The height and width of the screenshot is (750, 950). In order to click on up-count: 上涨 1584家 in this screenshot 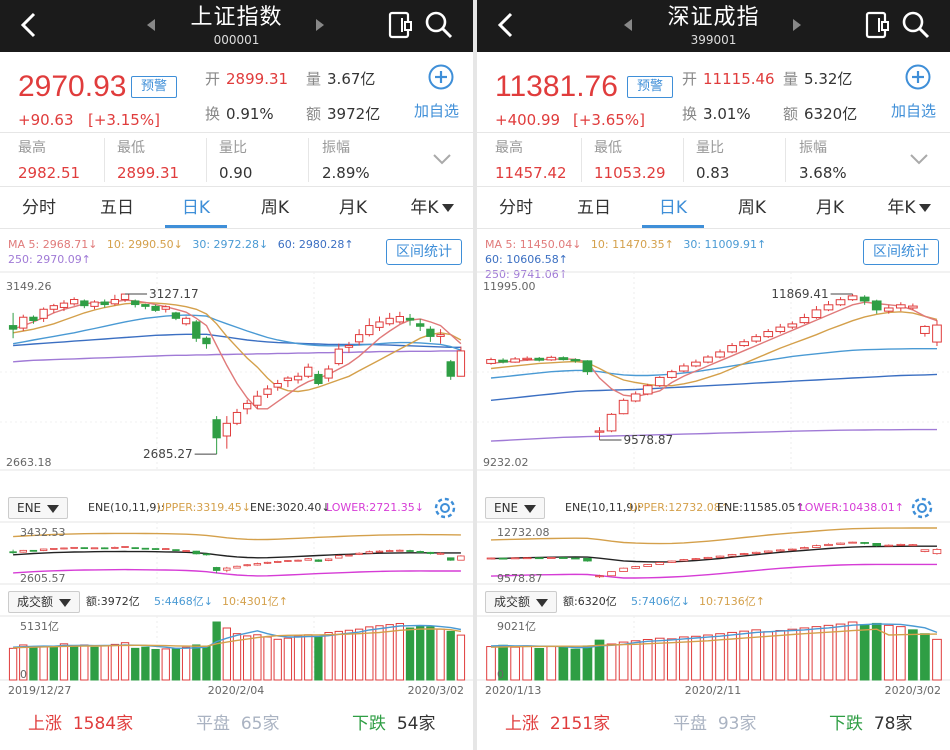, I will do `click(81, 724)`.